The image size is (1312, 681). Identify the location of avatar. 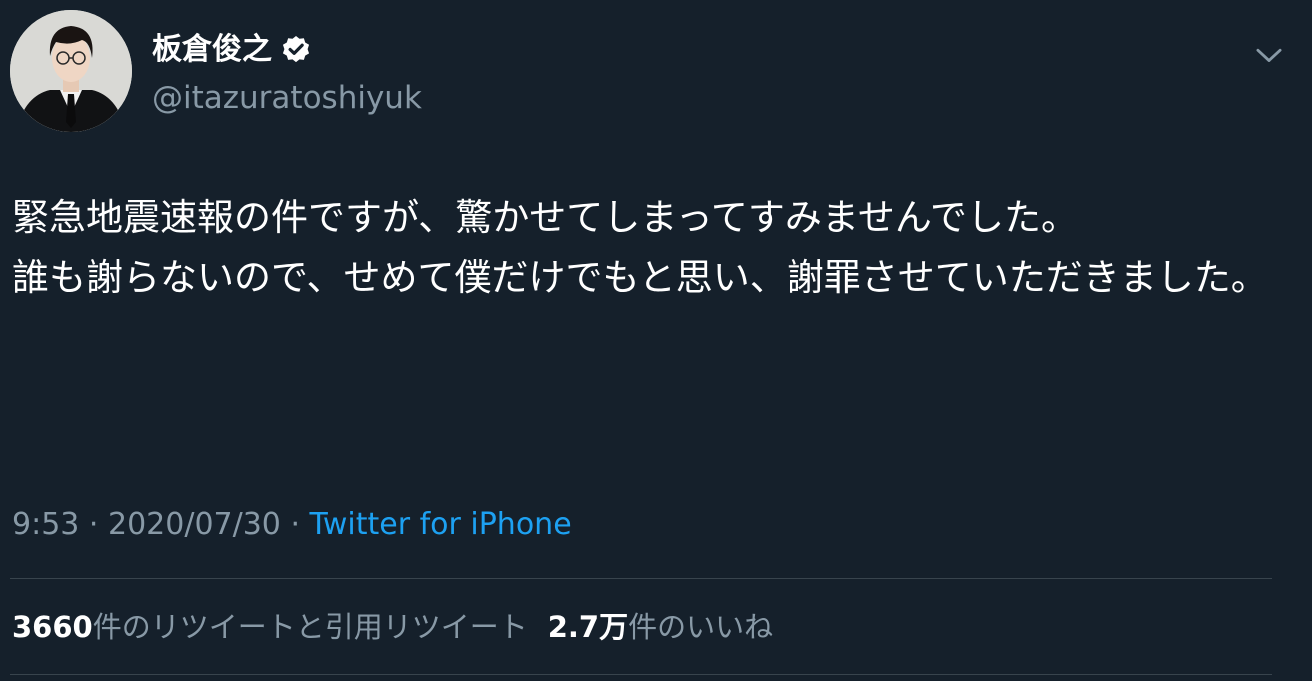
(71, 71).